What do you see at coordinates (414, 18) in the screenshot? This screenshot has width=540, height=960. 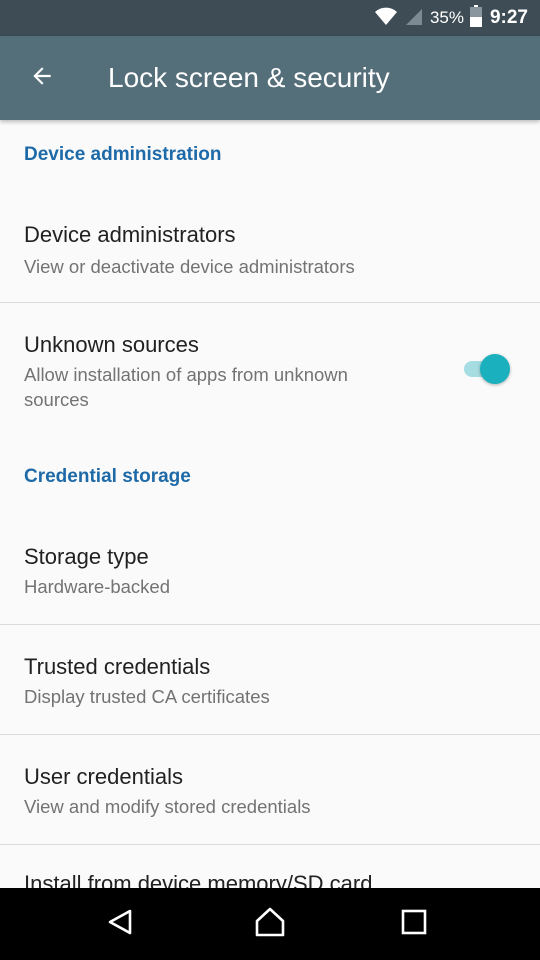 I see `cellular-signal-icon` at bounding box center [414, 18].